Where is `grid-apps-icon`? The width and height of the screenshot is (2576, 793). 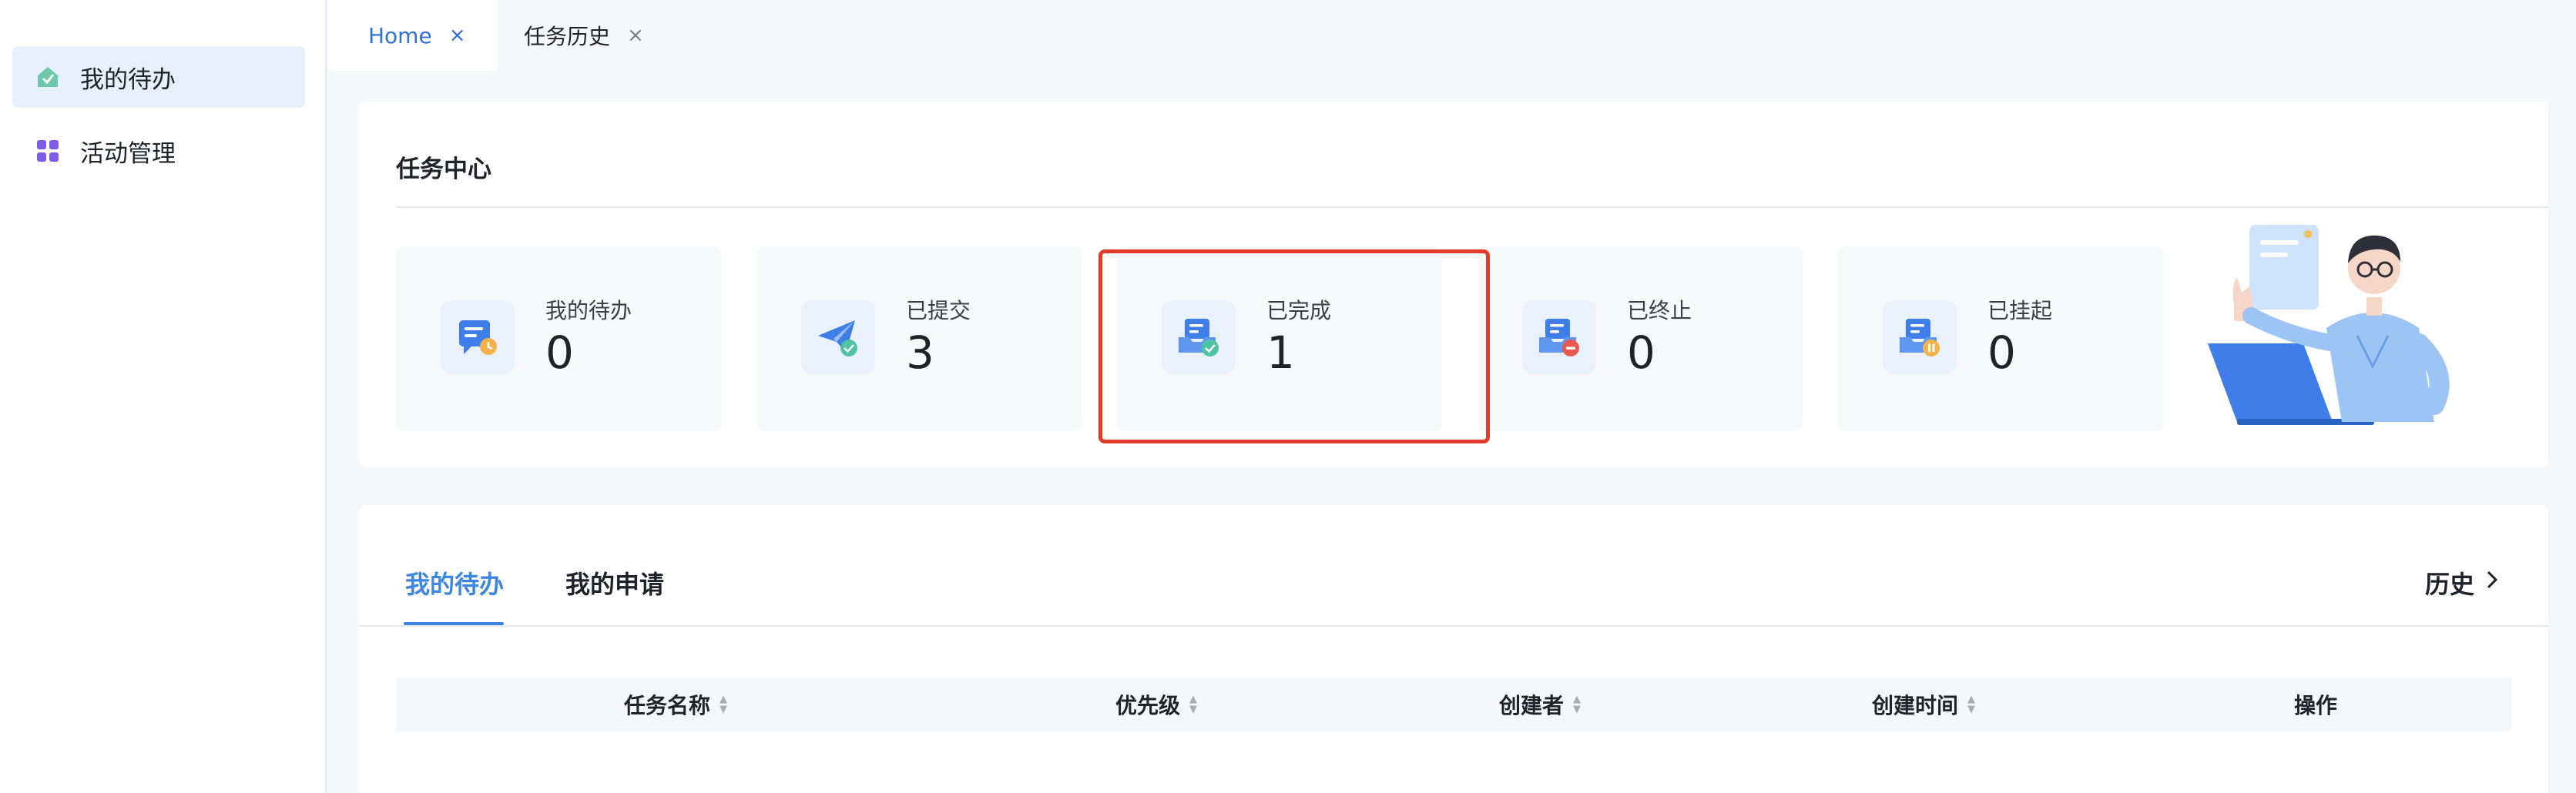 grid-apps-icon is located at coordinates (48, 151).